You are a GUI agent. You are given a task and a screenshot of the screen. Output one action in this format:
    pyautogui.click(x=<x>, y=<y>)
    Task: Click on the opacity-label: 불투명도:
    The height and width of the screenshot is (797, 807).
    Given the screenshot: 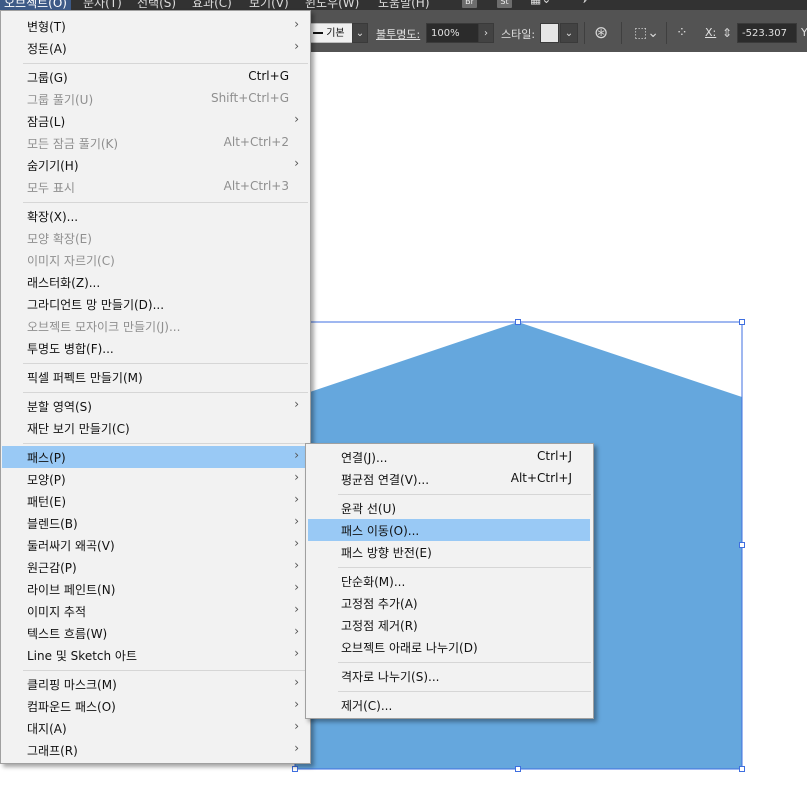 What is the action you would take?
    pyautogui.click(x=398, y=34)
    